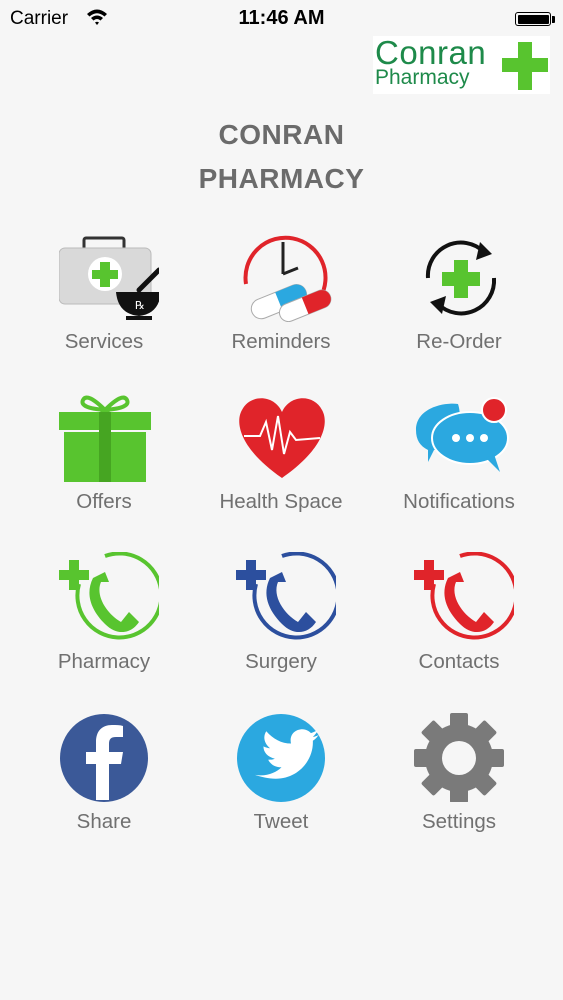 This screenshot has width=563, height=1000. Describe the element at coordinates (525, 66) in the screenshot. I see `green-cross-icon` at that location.